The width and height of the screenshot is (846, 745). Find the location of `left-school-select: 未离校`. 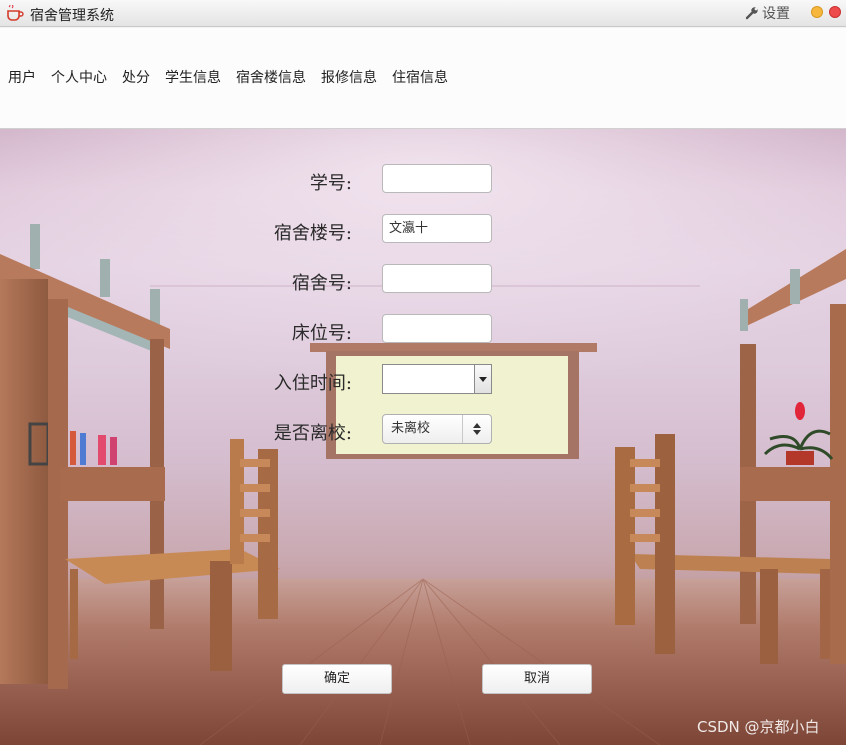

left-school-select: 未离校 is located at coordinates (437, 429).